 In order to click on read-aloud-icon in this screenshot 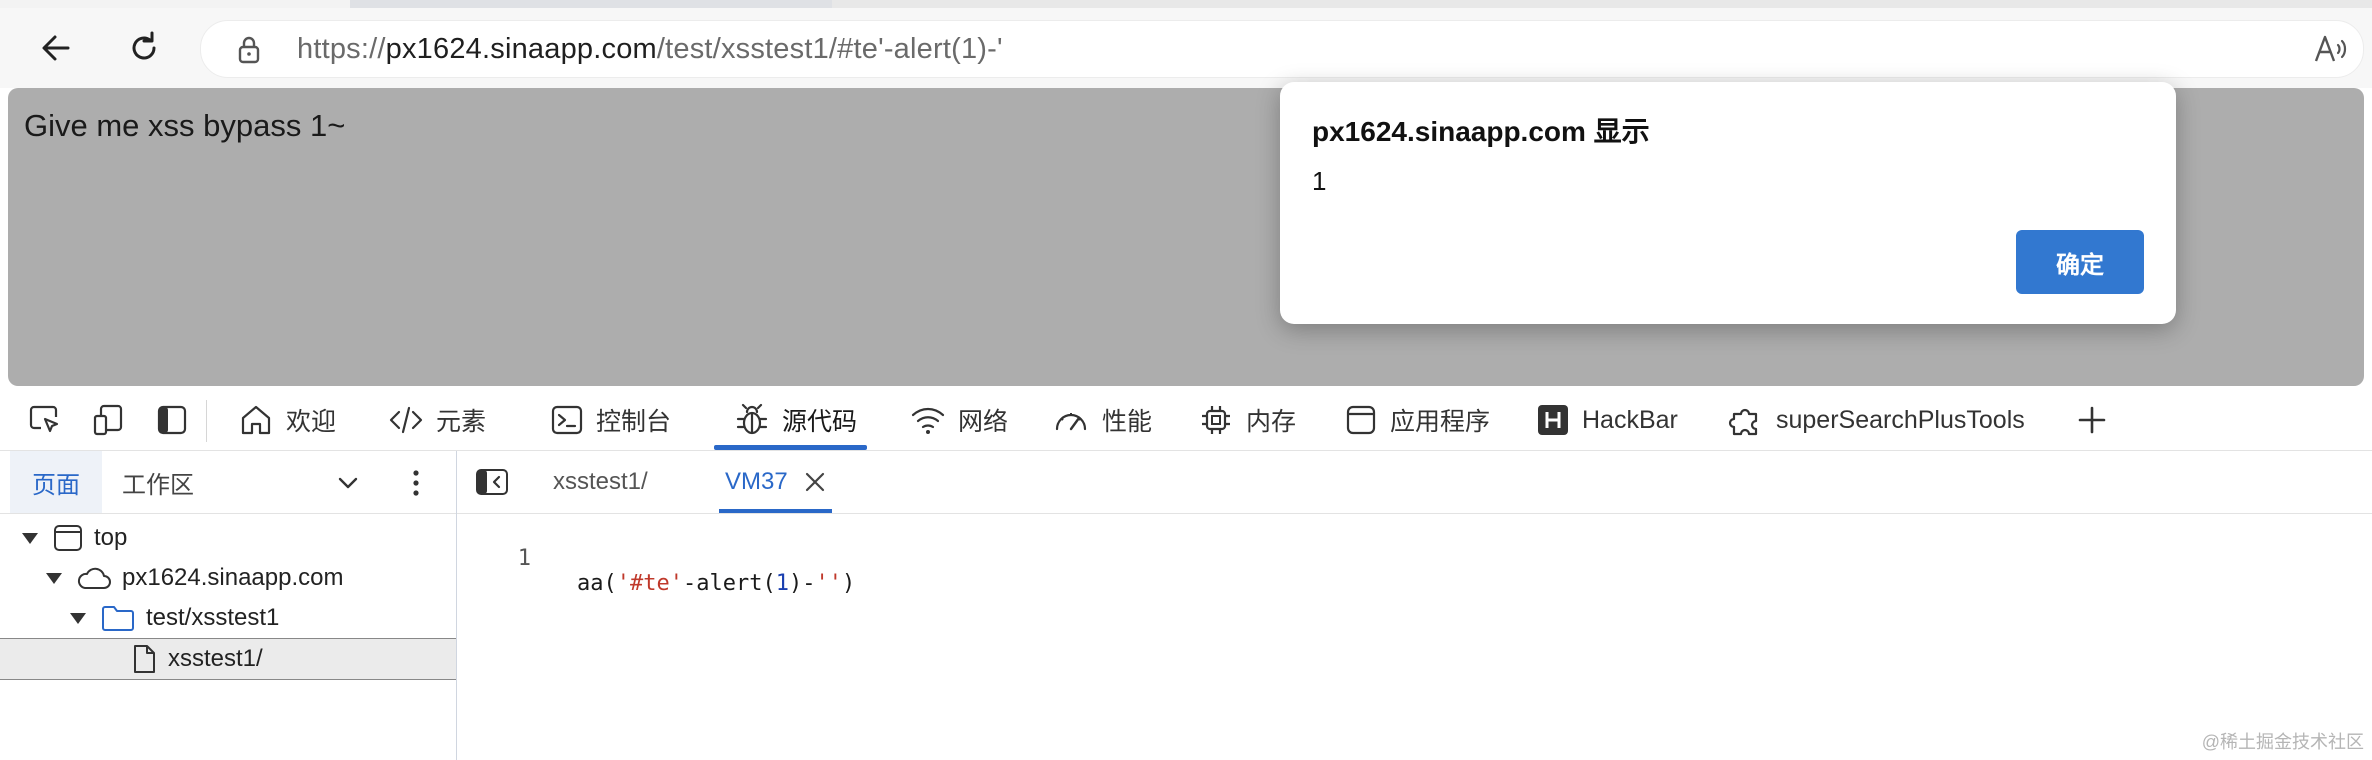, I will do `click(2331, 51)`.